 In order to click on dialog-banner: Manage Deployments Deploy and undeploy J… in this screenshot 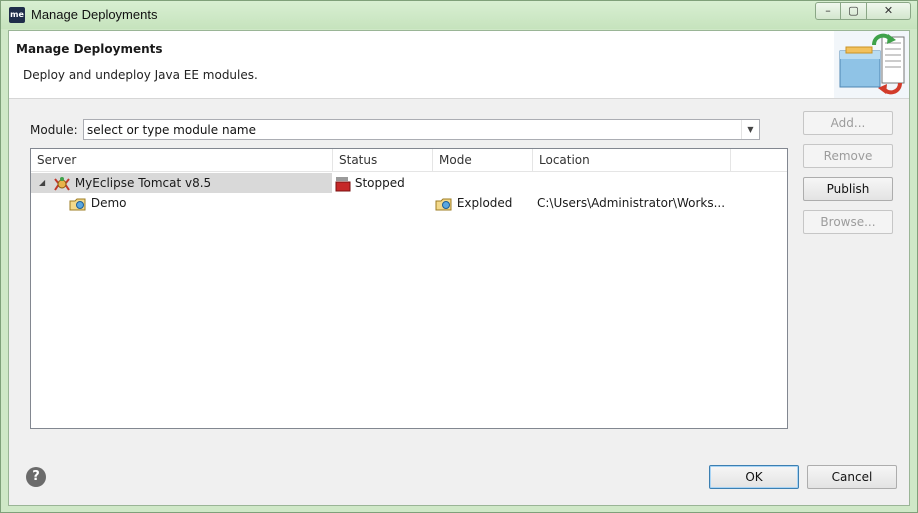, I will do `click(459, 65)`.